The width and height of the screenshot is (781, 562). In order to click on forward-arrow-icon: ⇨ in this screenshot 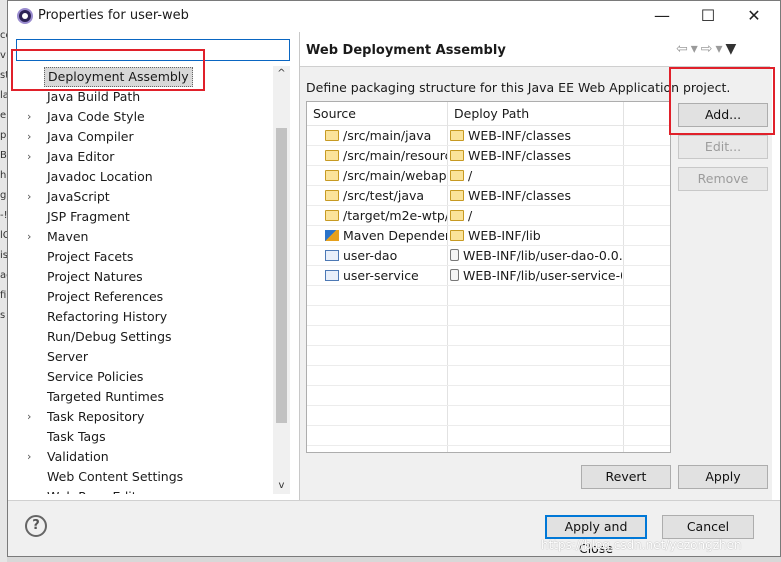, I will do `click(707, 49)`.